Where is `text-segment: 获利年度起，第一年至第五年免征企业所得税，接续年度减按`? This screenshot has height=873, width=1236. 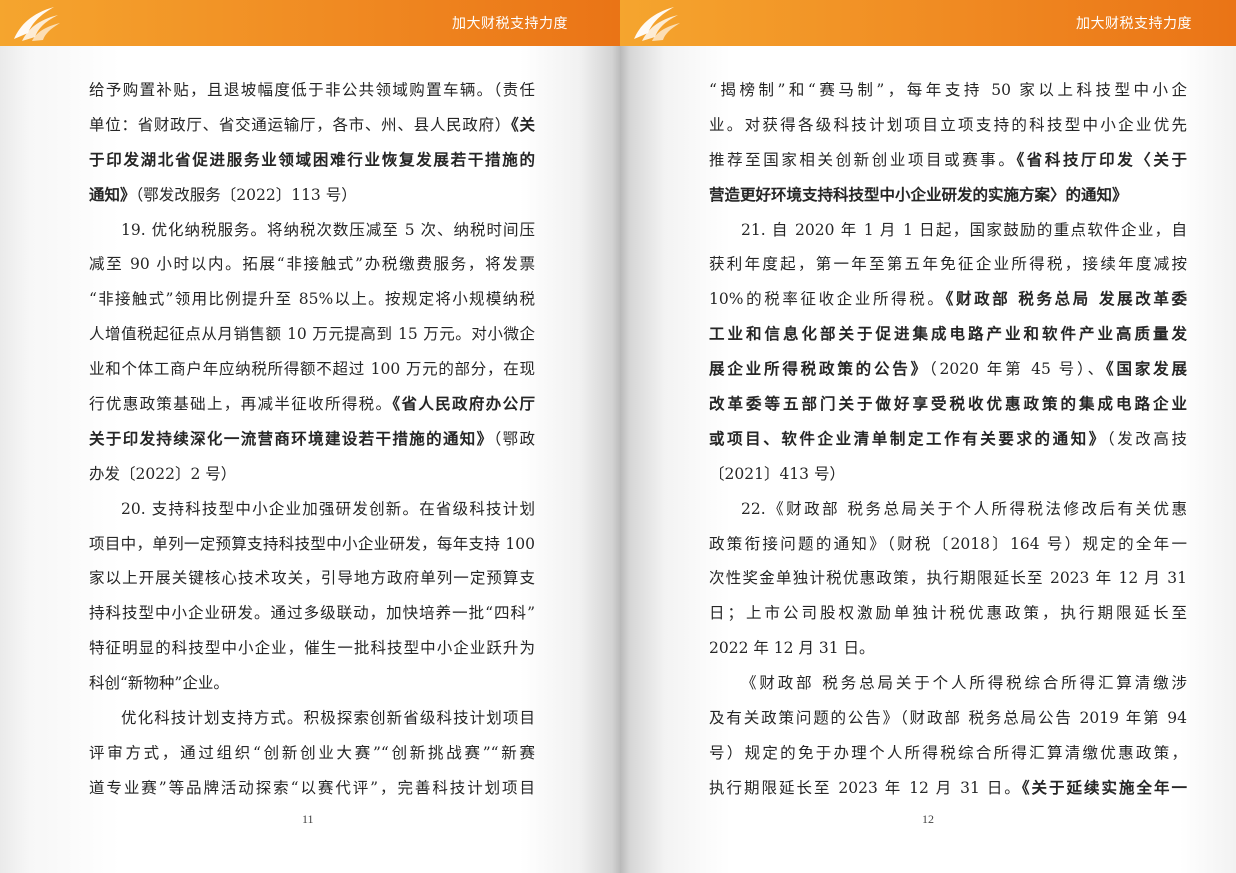 text-segment: 获利年度起，第一年至第五年免征企业所得税，接续年度减按 is located at coordinates (948, 264).